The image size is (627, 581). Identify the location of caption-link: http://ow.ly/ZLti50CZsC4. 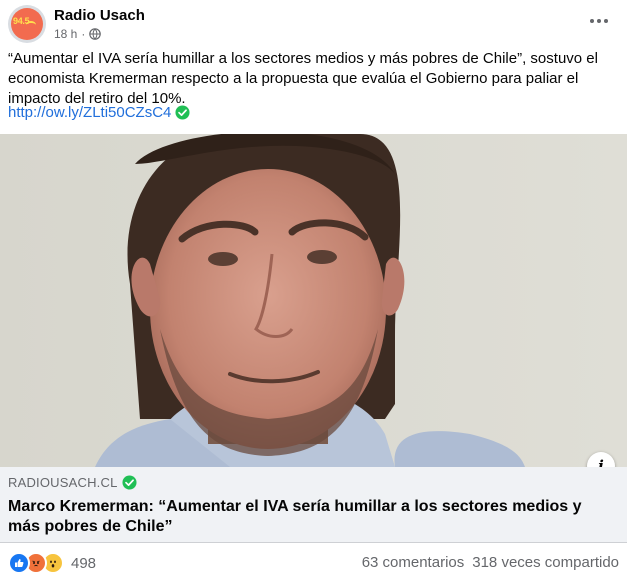
(89, 112).